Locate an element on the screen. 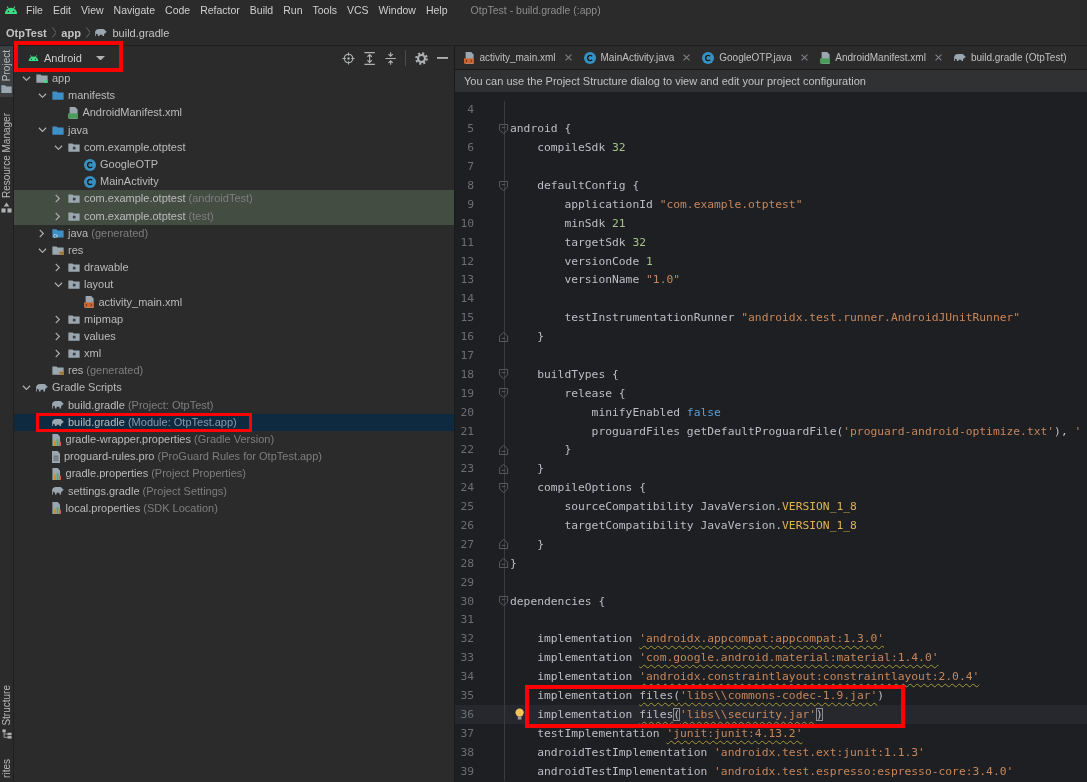  tree-item: com.example.otptest (test) is located at coordinates (140, 216).